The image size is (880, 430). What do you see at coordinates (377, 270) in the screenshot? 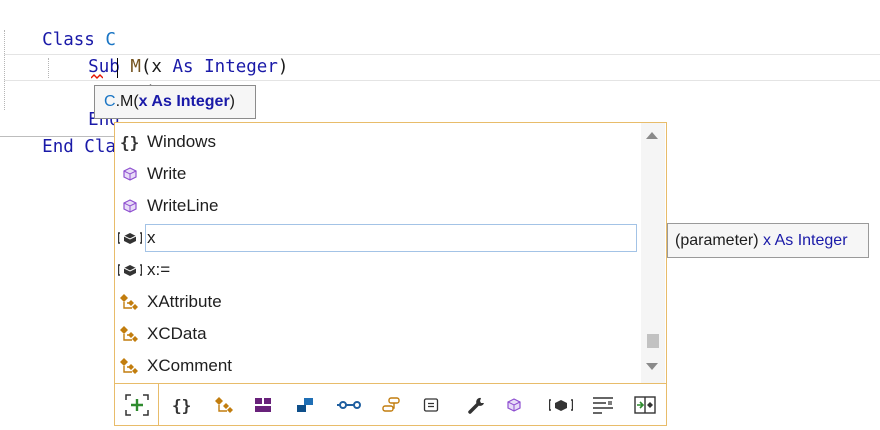
I see `completion-item: x:=` at bounding box center [377, 270].